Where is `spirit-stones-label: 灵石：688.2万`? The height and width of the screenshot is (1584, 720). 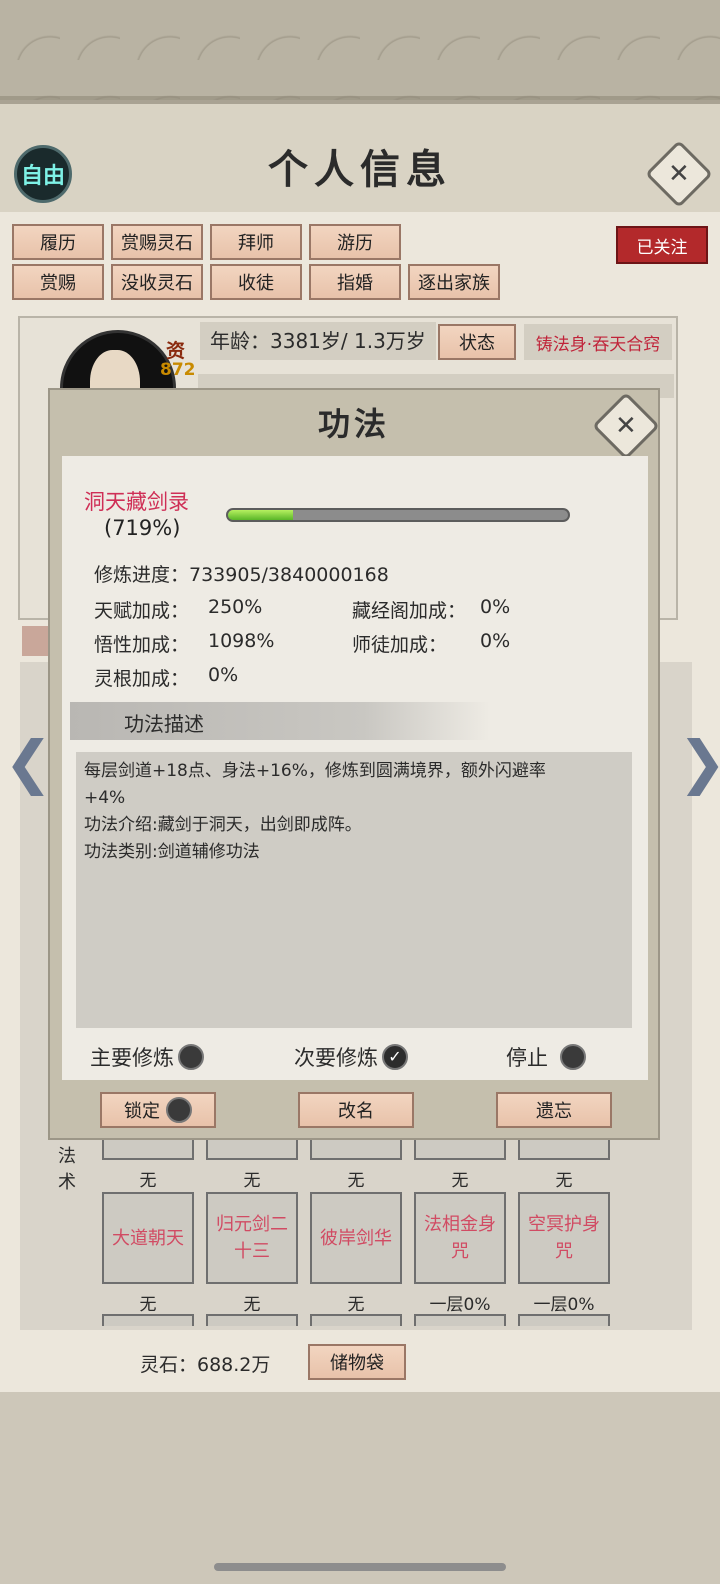
spirit-stones-label: 灵石：688.2万 is located at coordinates (205, 1365).